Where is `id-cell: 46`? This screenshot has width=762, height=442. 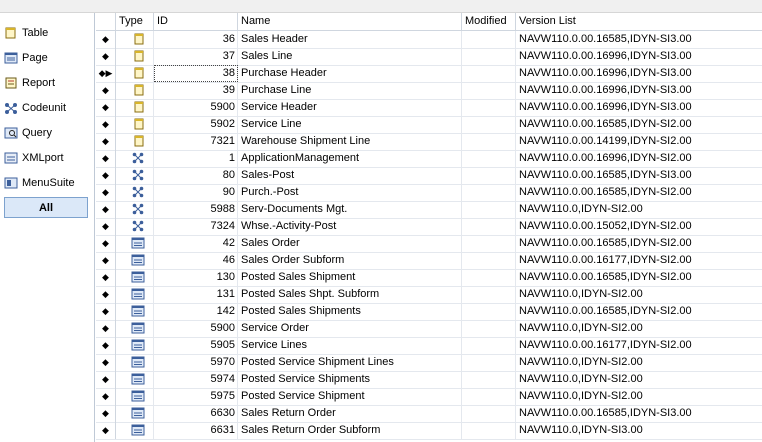
id-cell: 46 is located at coordinates (196, 260).